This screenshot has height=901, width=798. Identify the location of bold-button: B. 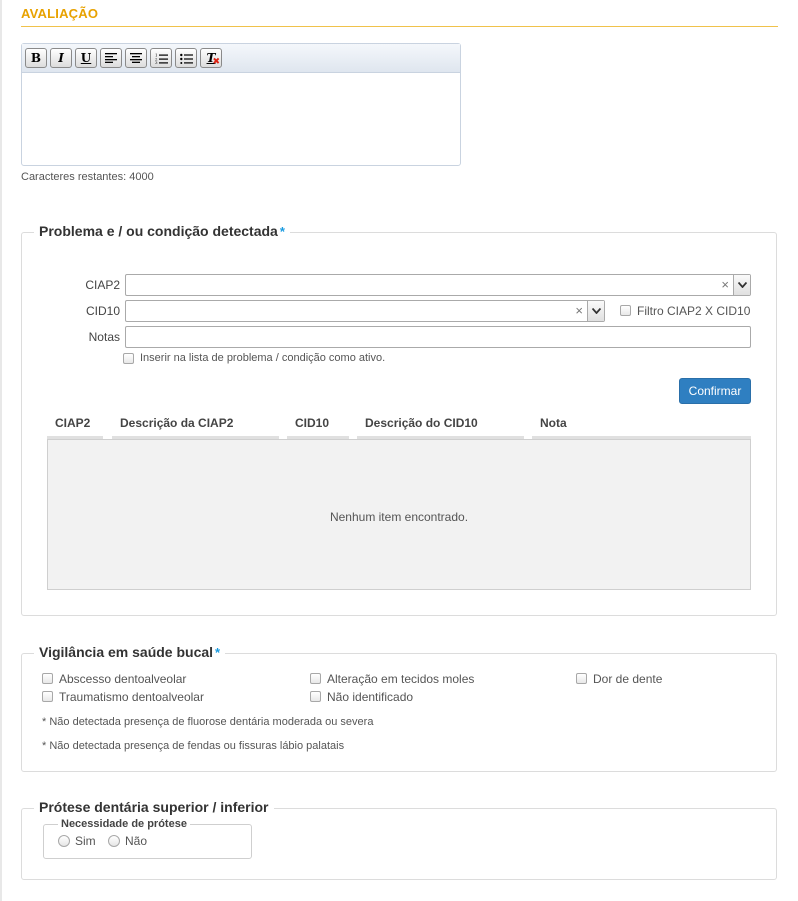
(36, 58).